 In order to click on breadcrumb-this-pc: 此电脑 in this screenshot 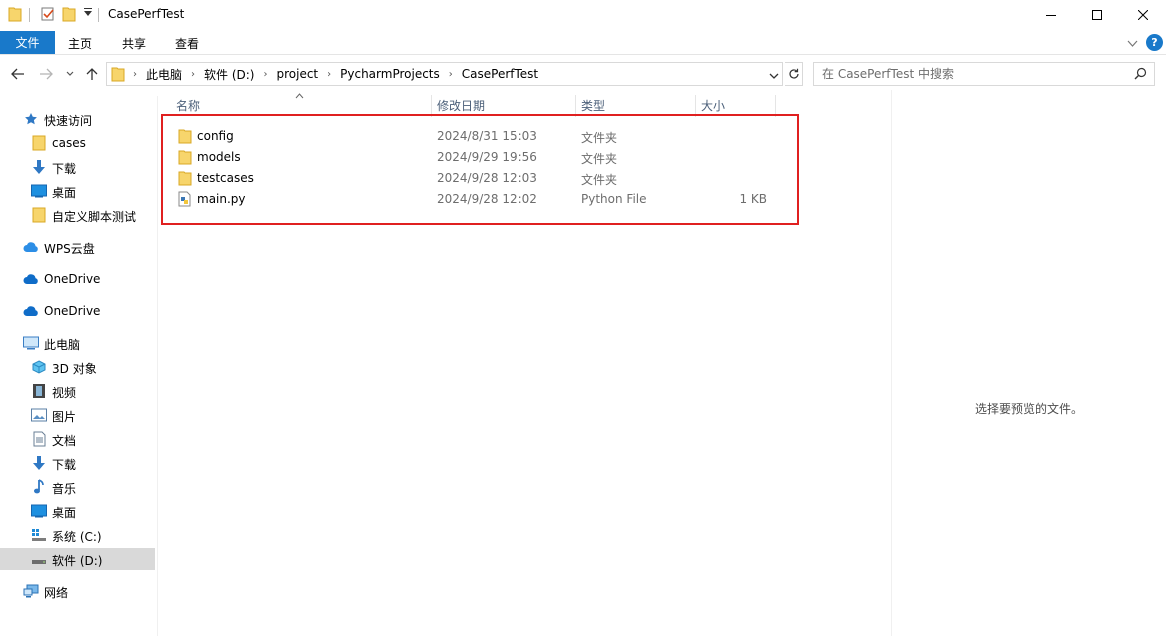, I will do `click(164, 74)`.